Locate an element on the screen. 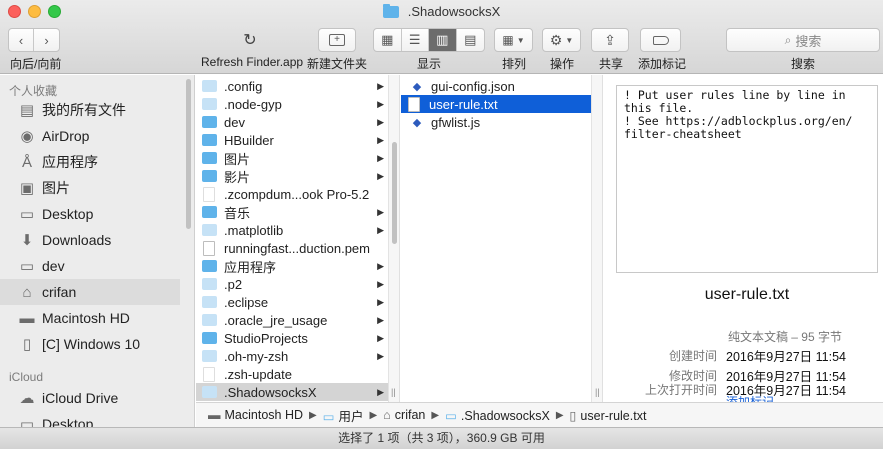 Image resolution: width=883 pixels, height=449 pixels. file-row: user-rule.txt is located at coordinates (496, 104).